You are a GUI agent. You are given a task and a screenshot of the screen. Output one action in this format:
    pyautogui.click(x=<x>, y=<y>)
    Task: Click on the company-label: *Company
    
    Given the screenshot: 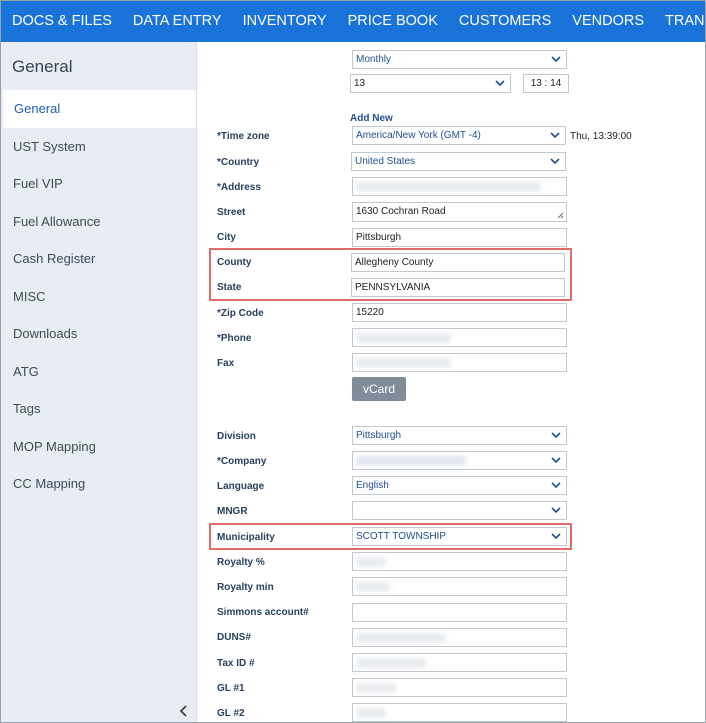 What is the action you would take?
    pyautogui.click(x=242, y=461)
    